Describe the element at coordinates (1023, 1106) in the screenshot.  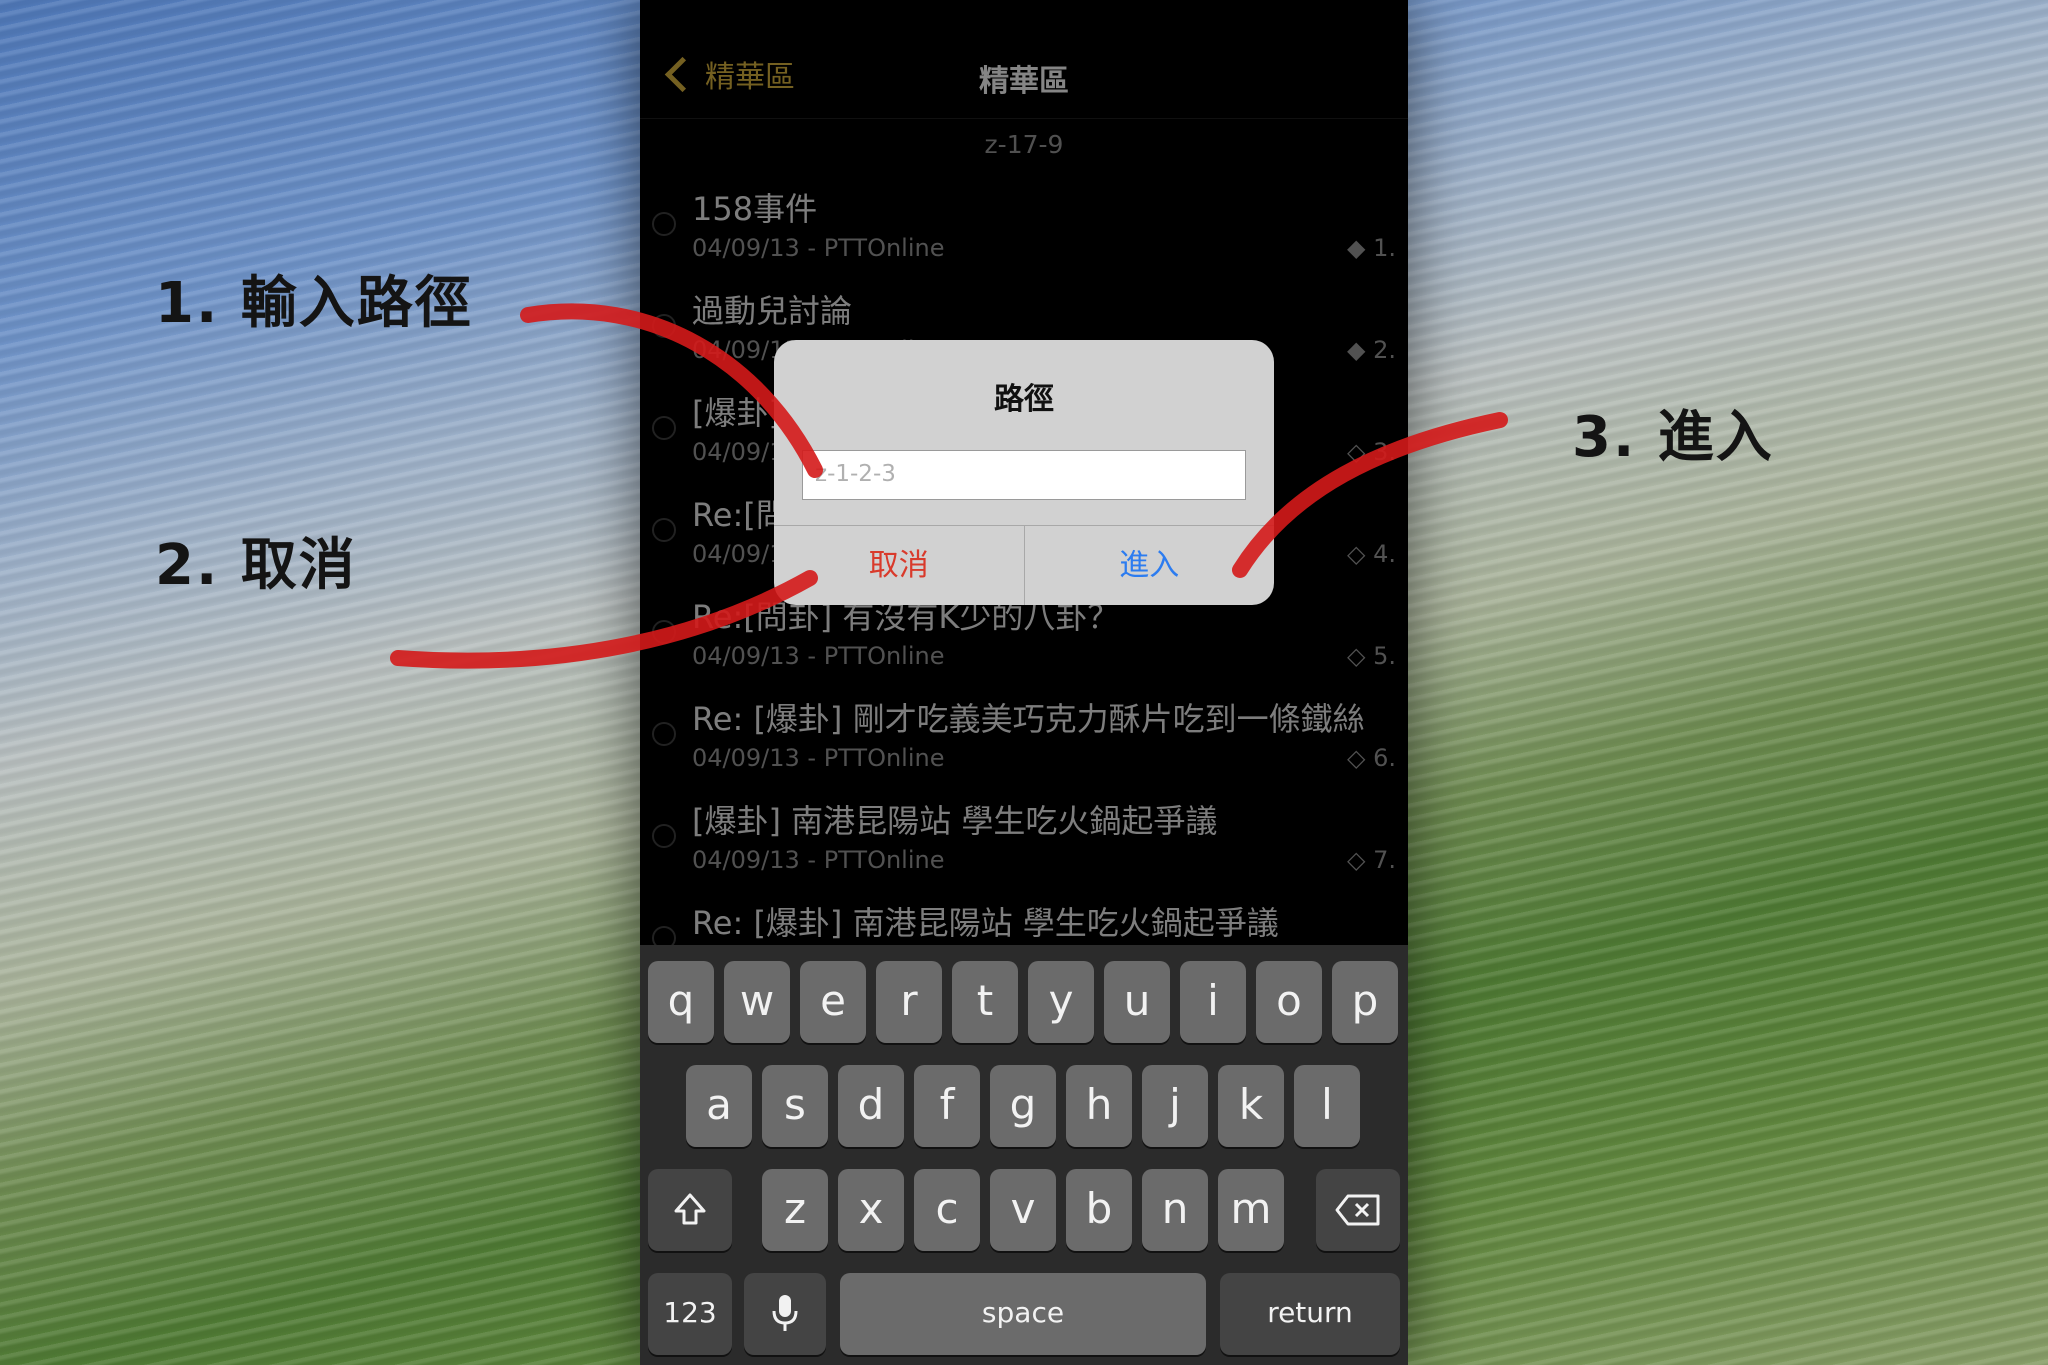
I see `key-g: g` at that location.